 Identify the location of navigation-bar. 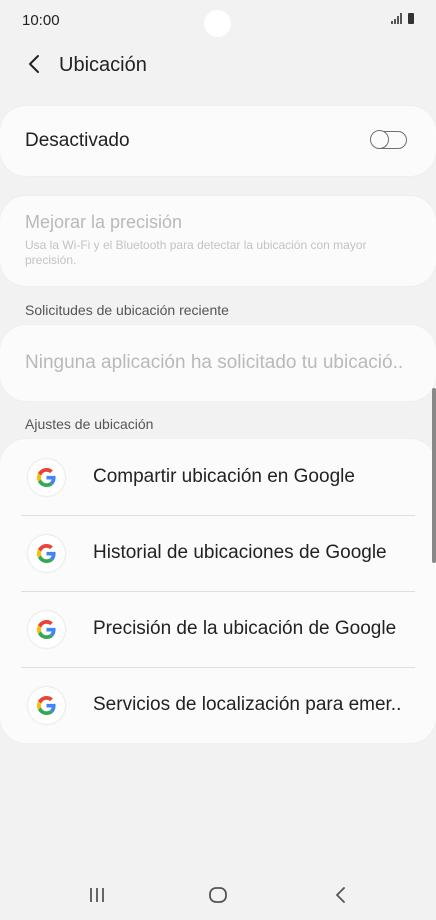
(218, 895).